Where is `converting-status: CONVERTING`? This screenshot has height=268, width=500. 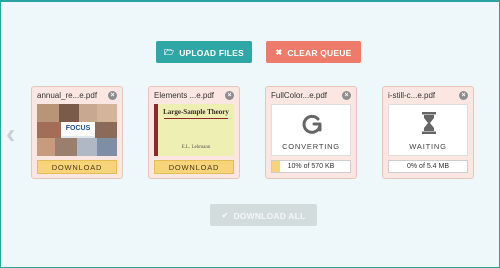 converting-status: CONVERTING is located at coordinates (311, 130).